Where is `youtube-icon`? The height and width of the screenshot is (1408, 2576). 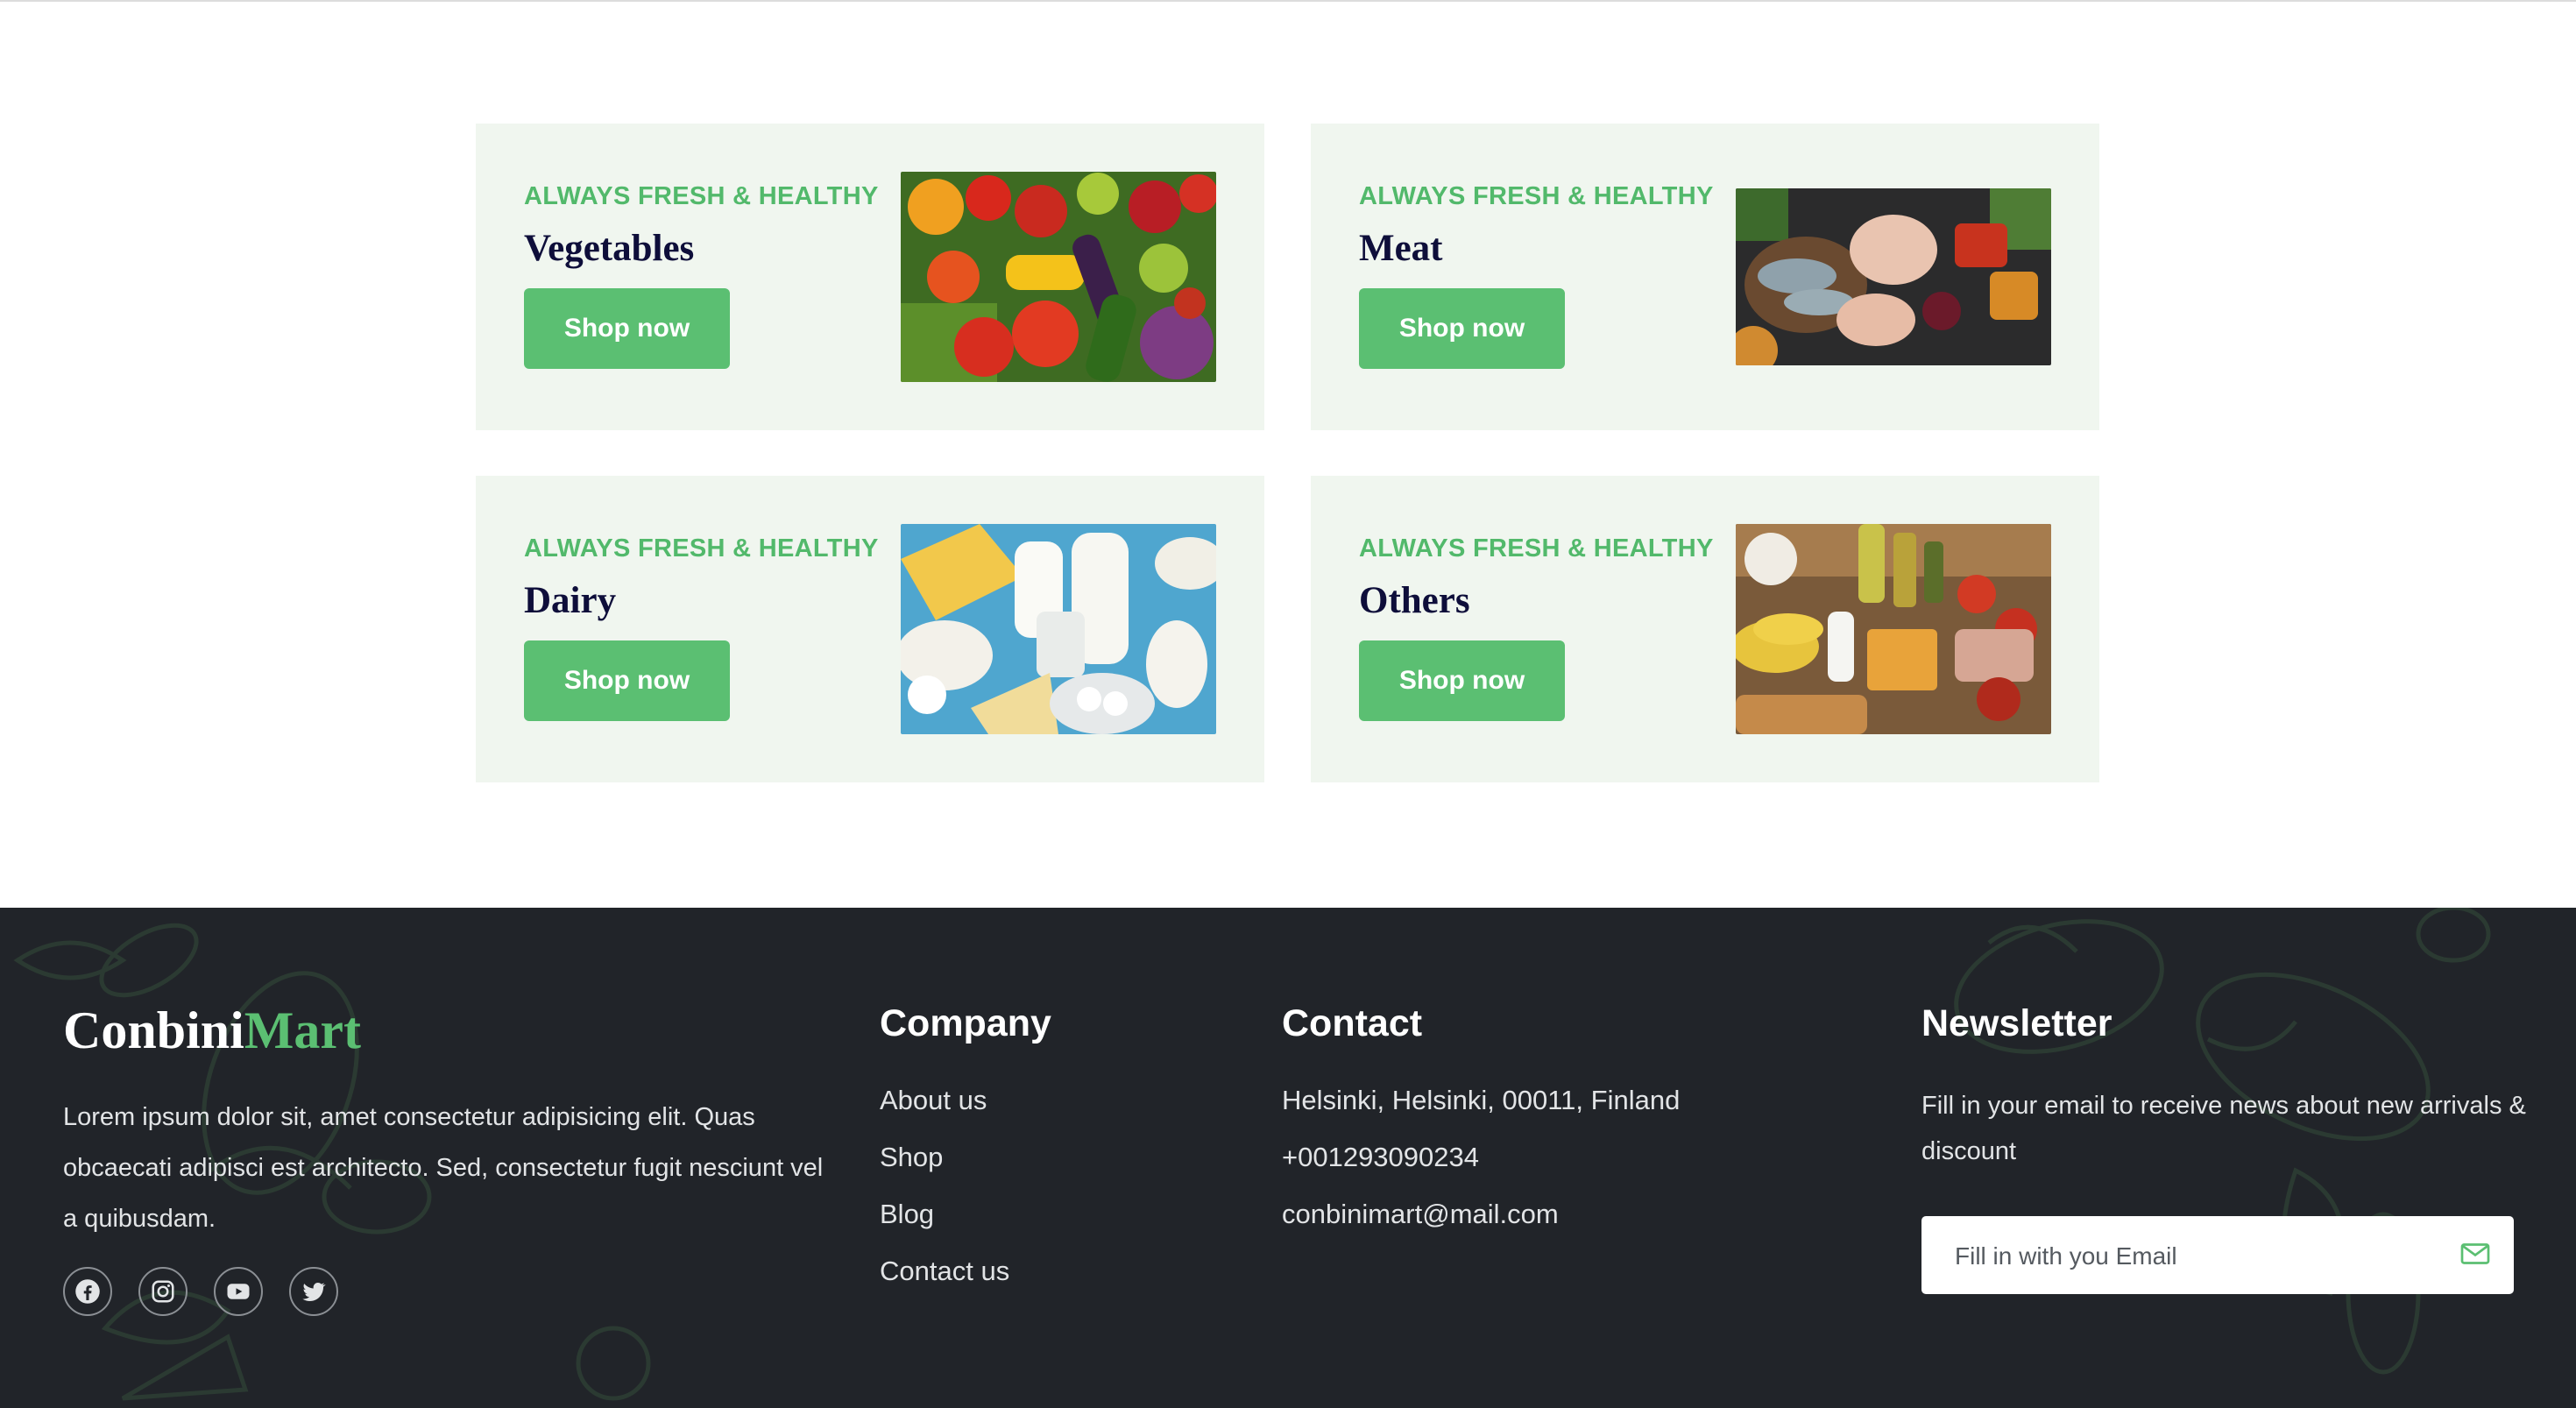
youtube-icon is located at coordinates (238, 1291).